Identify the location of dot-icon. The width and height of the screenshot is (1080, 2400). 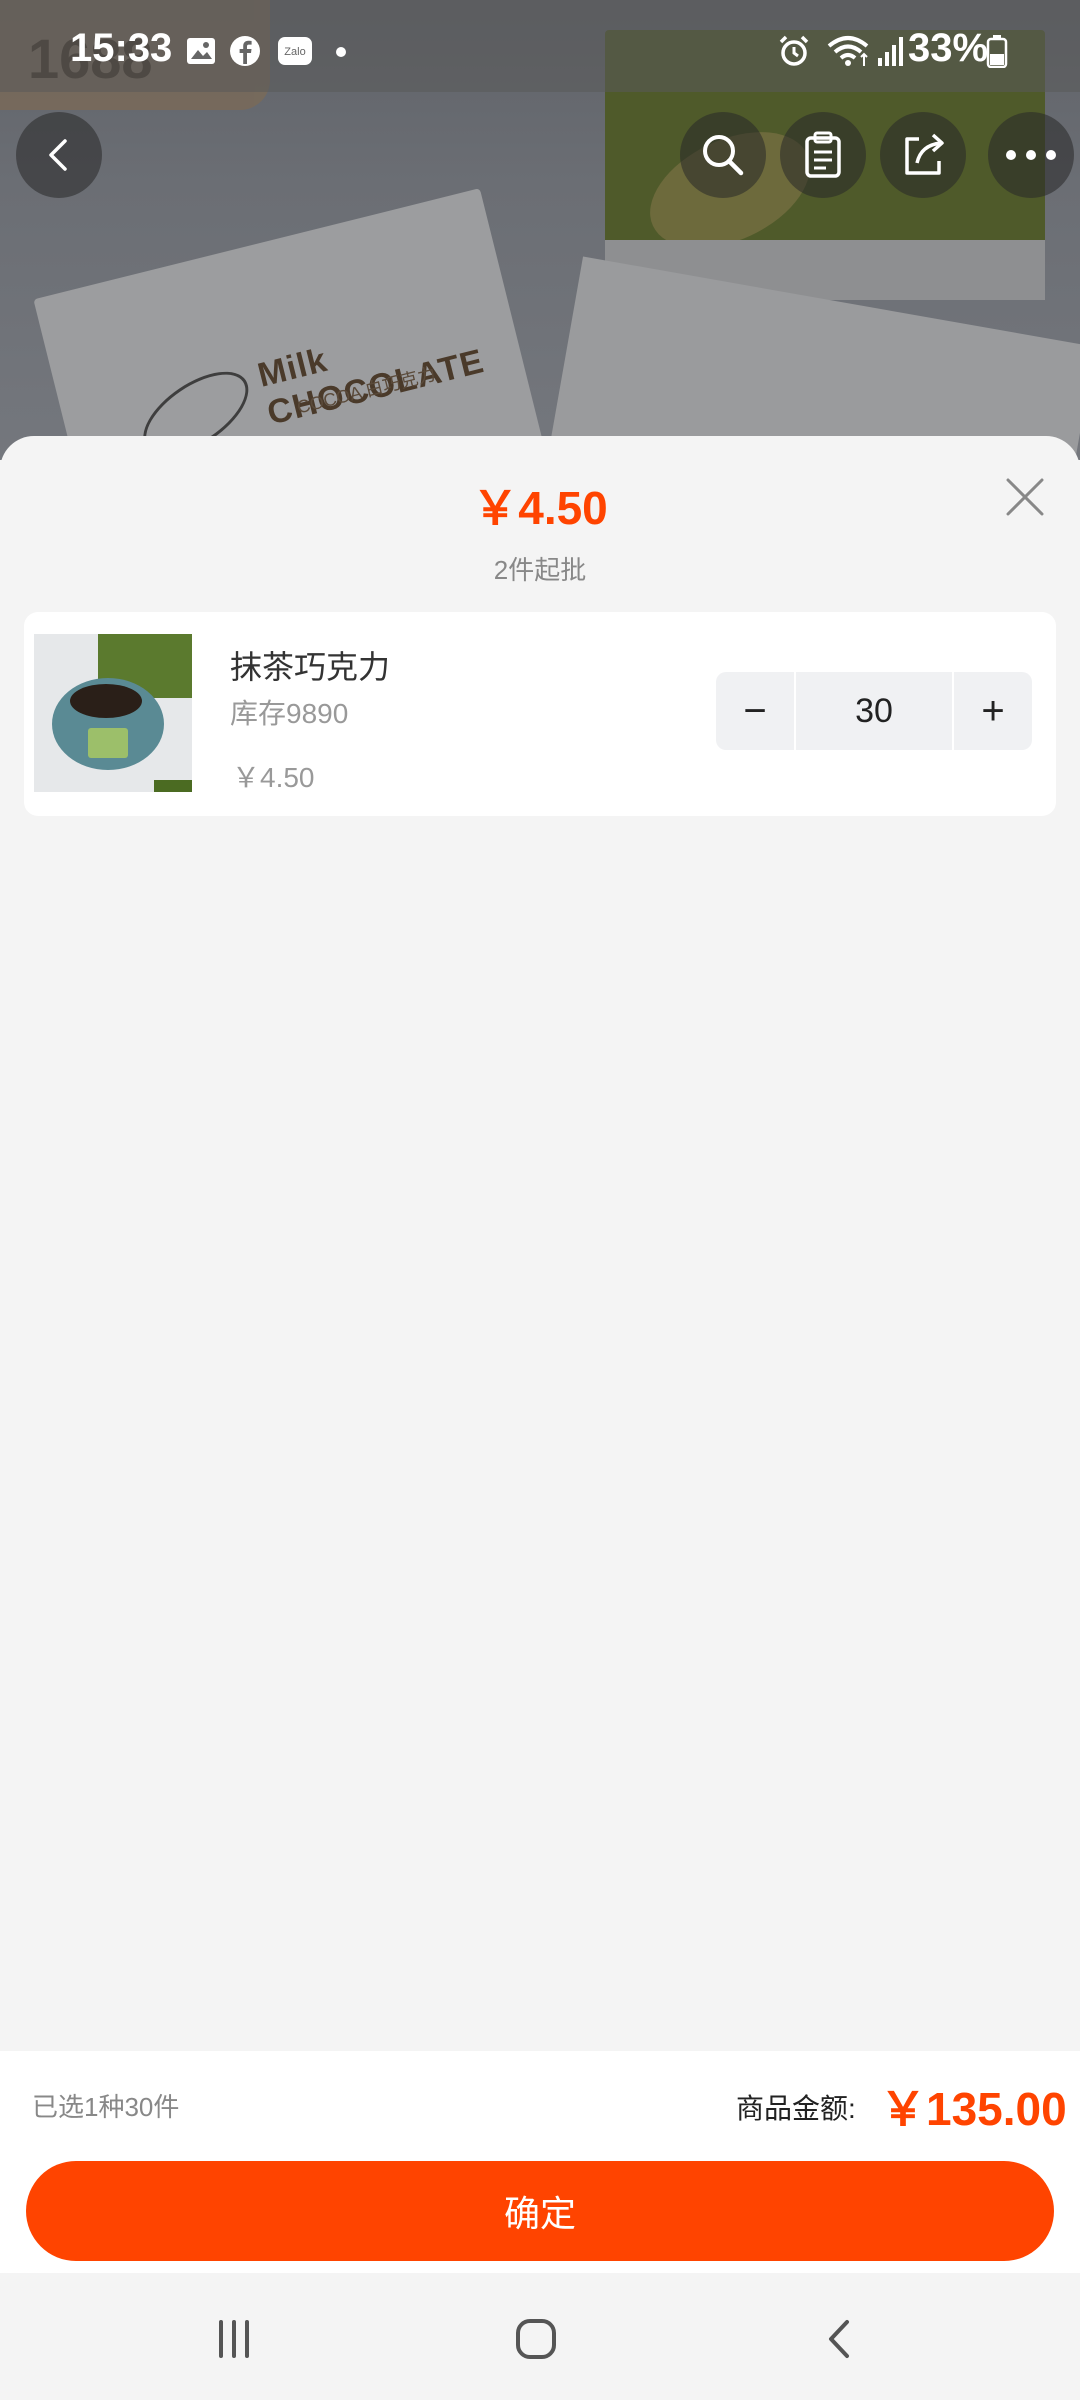
(341, 52).